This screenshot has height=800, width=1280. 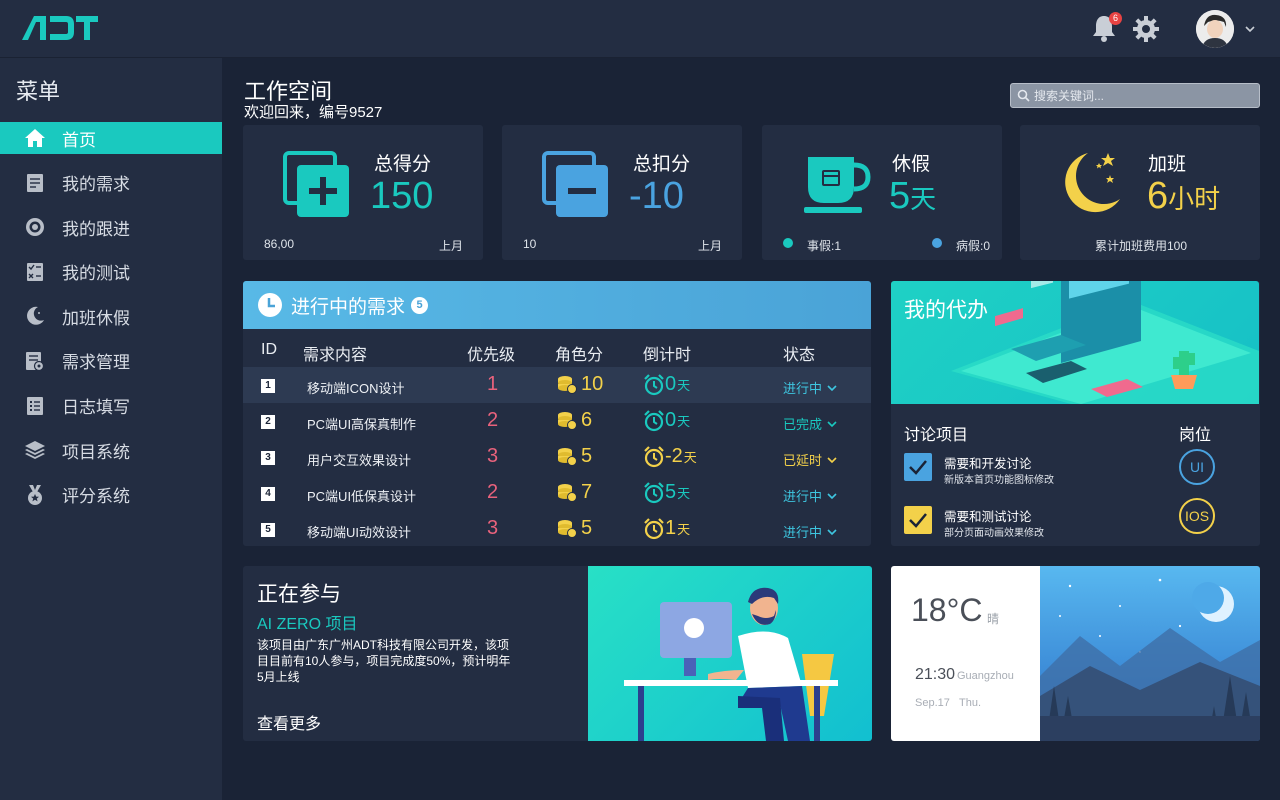 What do you see at coordinates (35, 450) in the screenshot?
I see `layers-icon` at bounding box center [35, 450].